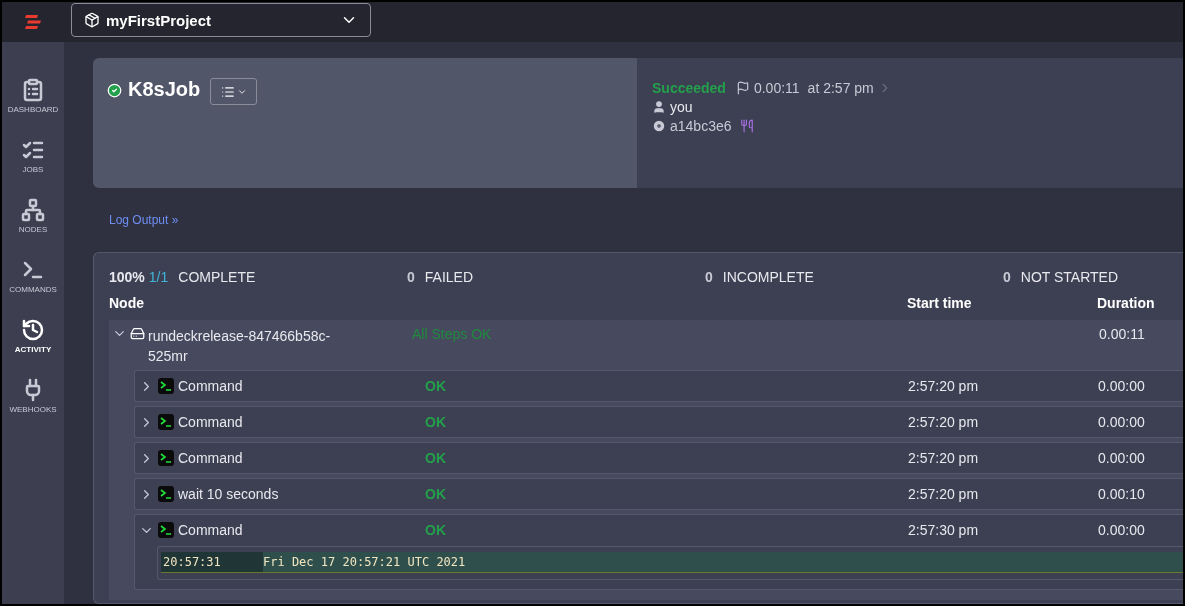 The height and width of the screenshot is (606, 1185). I want to click on sidebar-item: COMMANDS, so click(33, 280).